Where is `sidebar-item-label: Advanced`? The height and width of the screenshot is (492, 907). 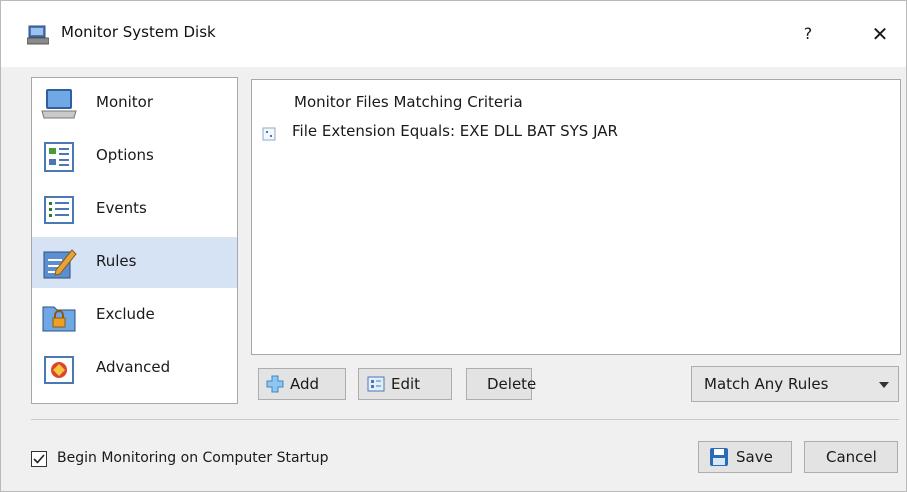 sidebar-item-label: Advanced is located at coordinates (133, 367).